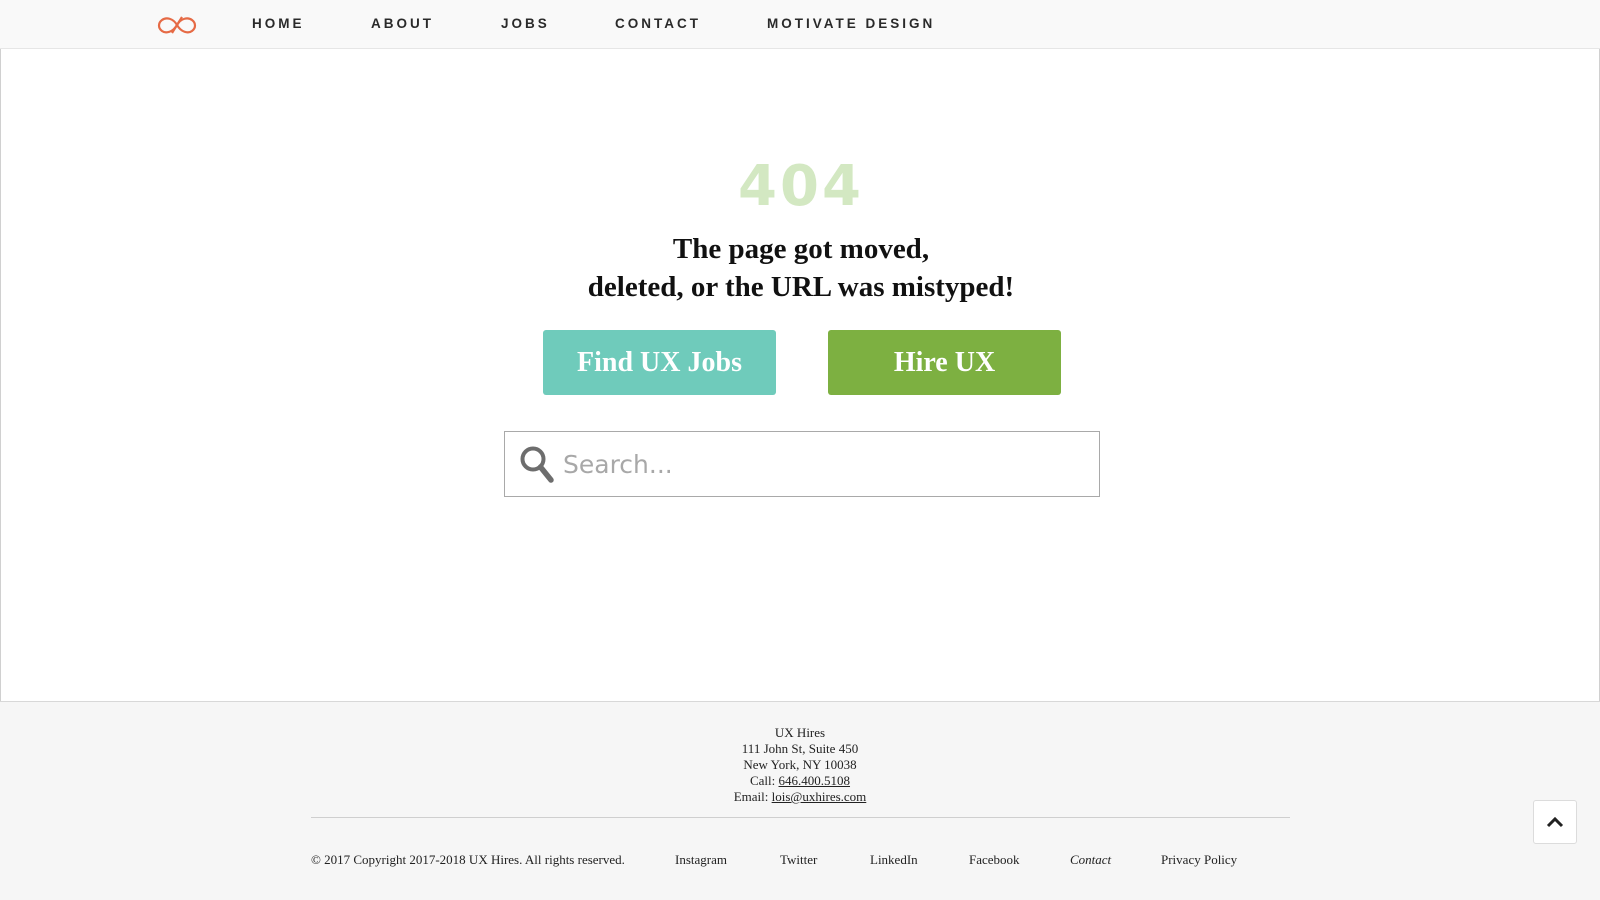  Describe the element at coordinates (525, 23) in the screenshot. I see `nav-jobs: JOBS` at that location.